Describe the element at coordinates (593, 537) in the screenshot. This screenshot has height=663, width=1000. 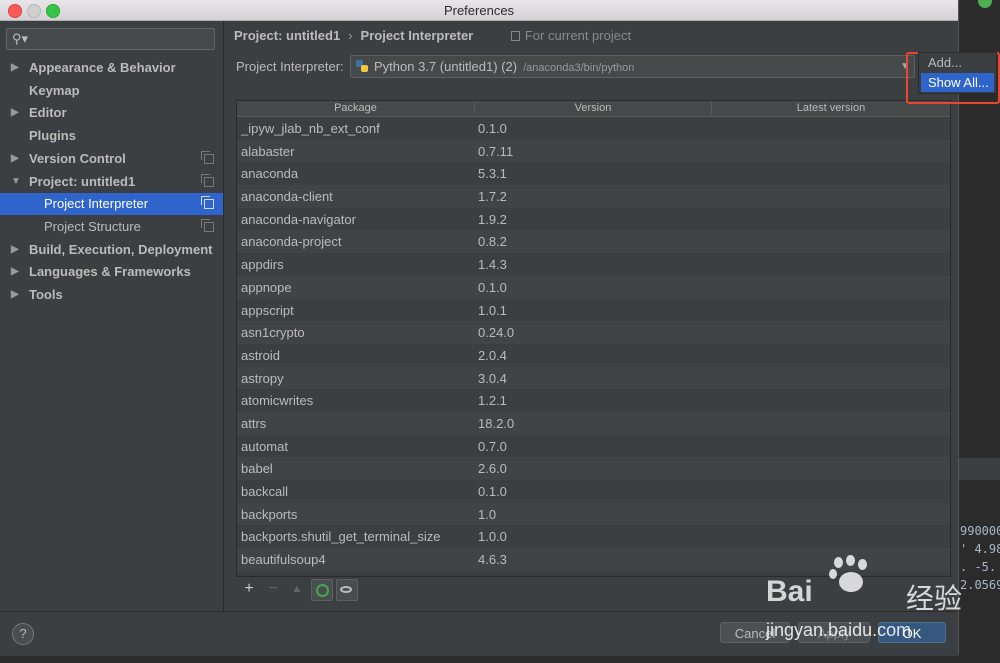
I see `table-row: backports.shutil_get_terminal_size 1.0.0` at that location.